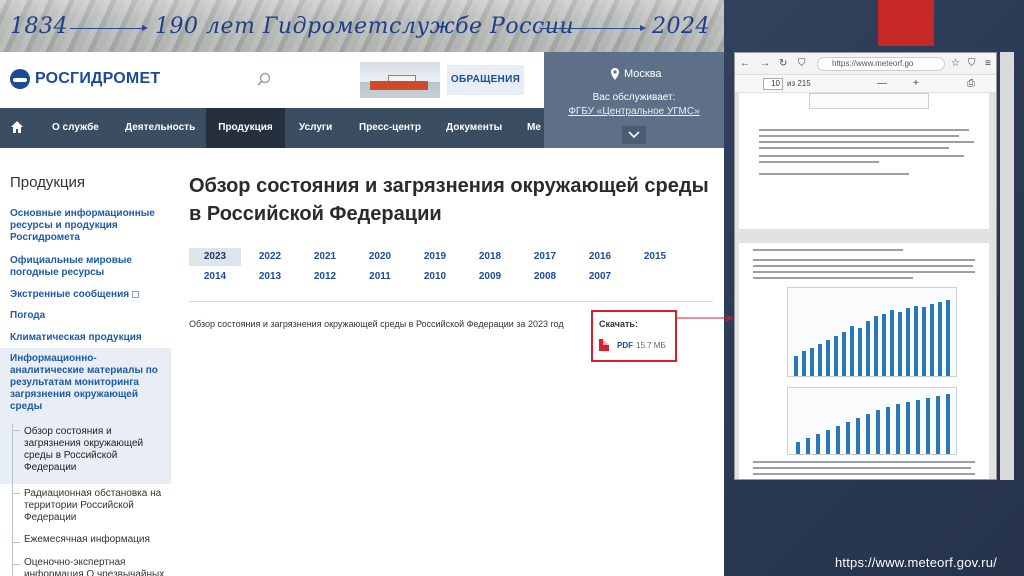 The height and width of the screenshot is (576, 1024). I want to click on pdf-size-label: 15.7 МБ, so click(651, 345).